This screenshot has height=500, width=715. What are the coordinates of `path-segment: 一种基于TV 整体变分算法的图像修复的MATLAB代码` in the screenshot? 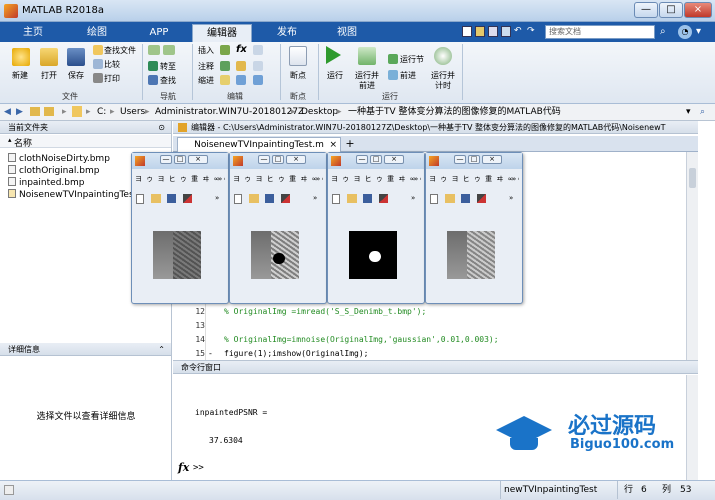 It's located at (454, 112).